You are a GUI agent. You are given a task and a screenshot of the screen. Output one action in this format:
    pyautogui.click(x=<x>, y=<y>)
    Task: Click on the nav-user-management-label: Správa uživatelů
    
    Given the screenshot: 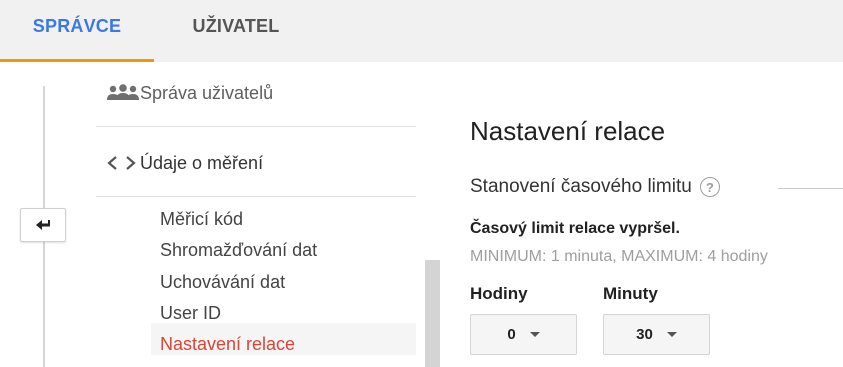 What is the action you would take?
    pyautogui.click(x=207, y=92)
    